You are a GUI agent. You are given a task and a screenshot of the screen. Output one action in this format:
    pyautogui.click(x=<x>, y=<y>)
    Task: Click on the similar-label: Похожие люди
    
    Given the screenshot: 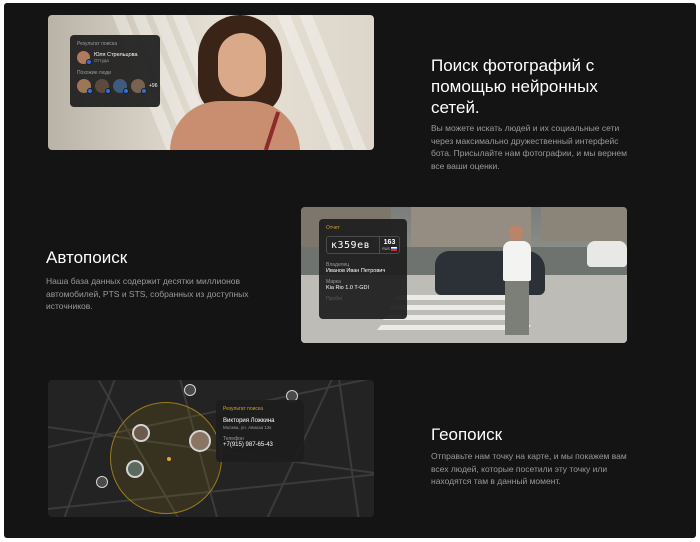 What is the action you would take?
    pyautogui.click(x=94, y=73)
    